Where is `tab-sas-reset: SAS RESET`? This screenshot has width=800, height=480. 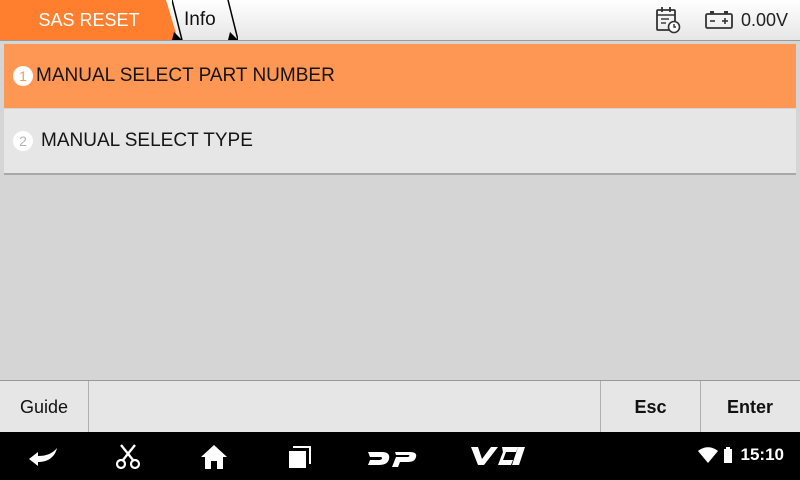
tab-sas-reset: SAS RESET is located at coordinates (89, 20).